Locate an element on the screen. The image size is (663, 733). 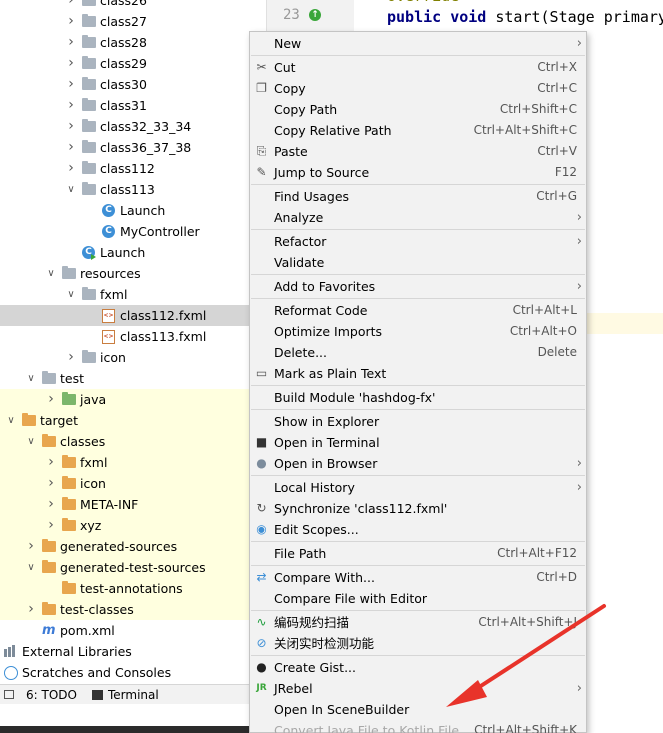
menu-item-optimize-imports: Optimize Imports Ctrl+Alt+O is located at coordinates (418, 331).